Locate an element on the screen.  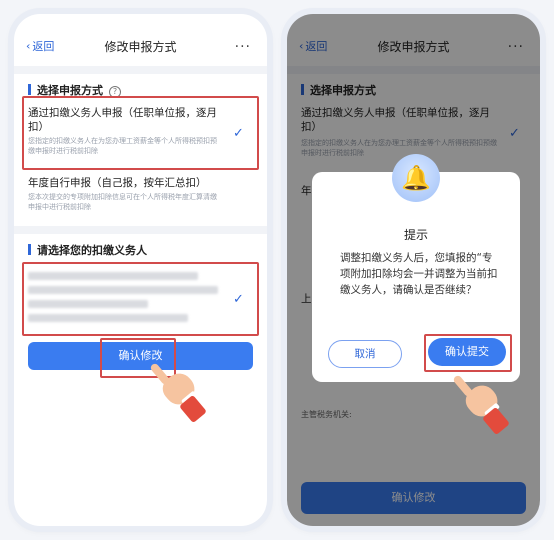
highlight-box-submit is located at coordinates (468, 353).